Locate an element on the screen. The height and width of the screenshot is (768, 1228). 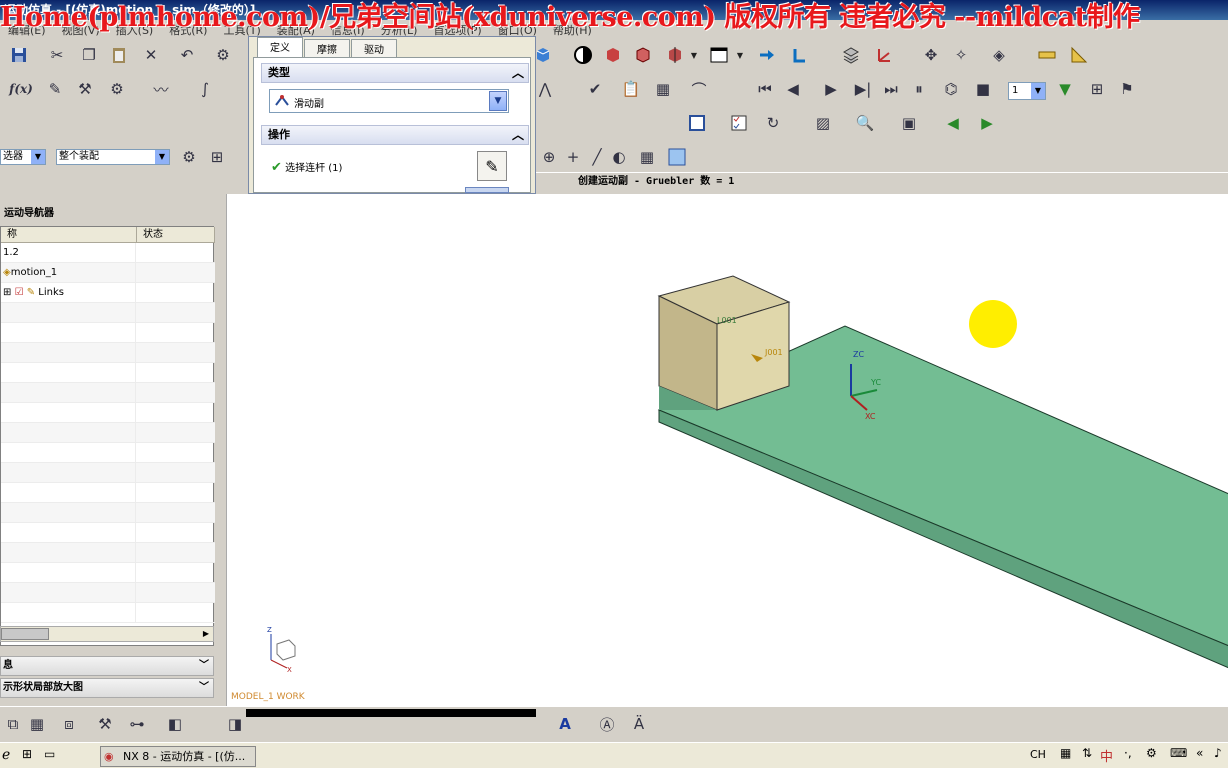
point-snap-icon: ⊕ is located at coordinates (549, 157).